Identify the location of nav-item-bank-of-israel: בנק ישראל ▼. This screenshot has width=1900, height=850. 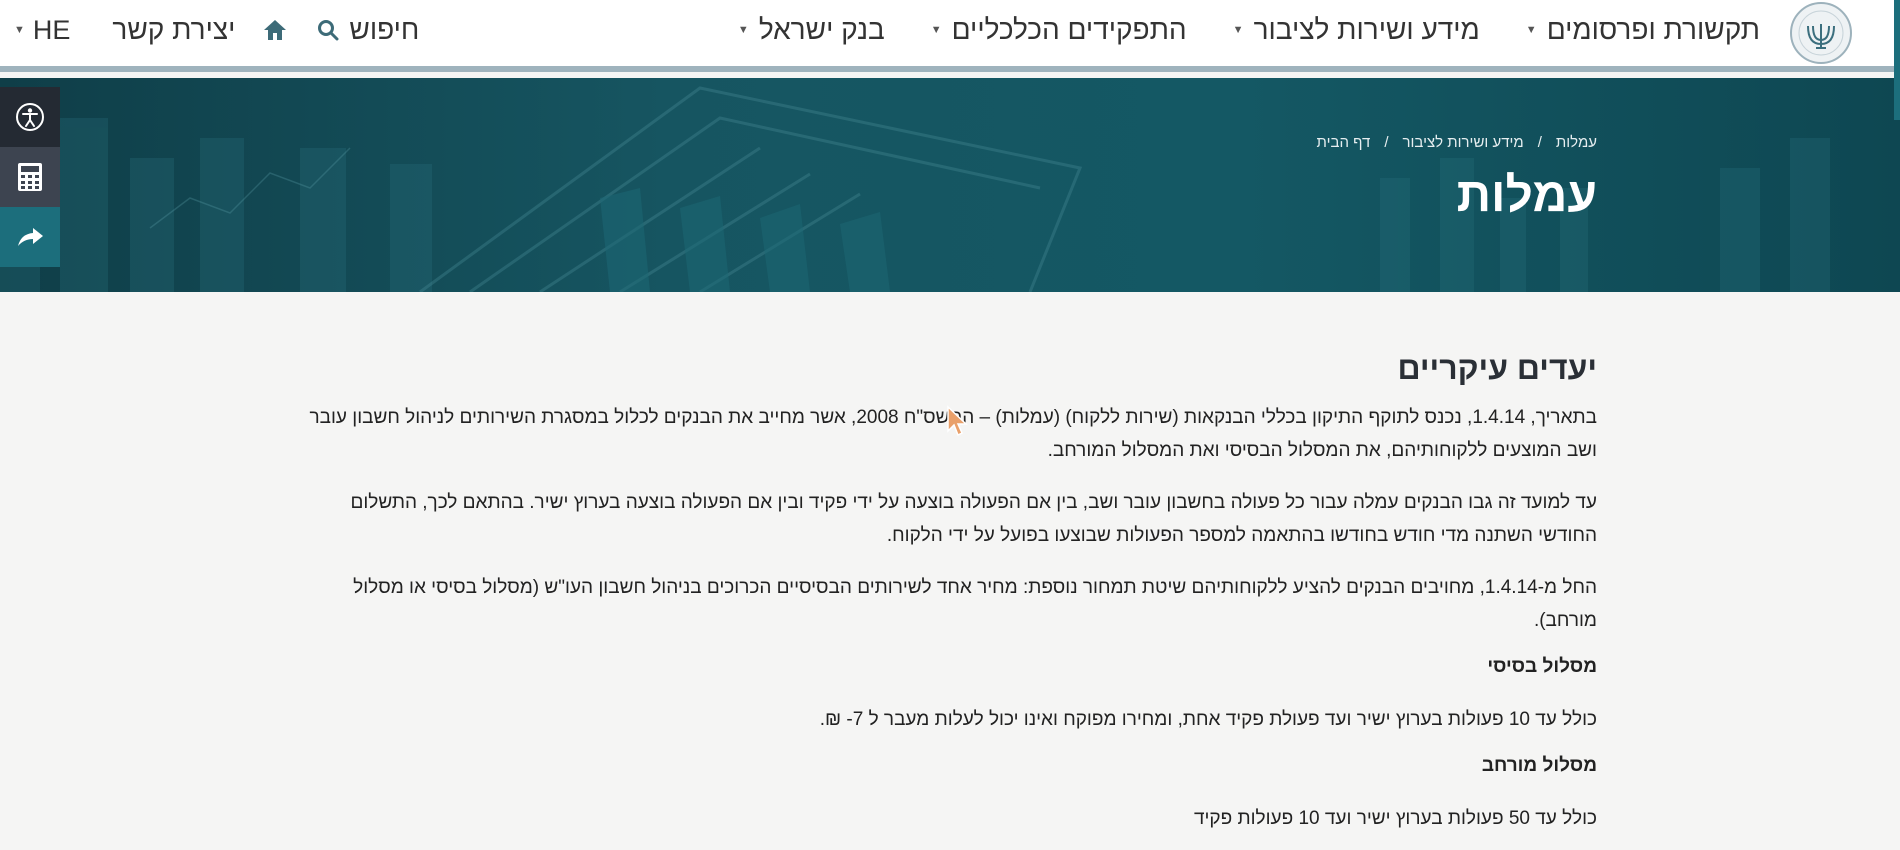
(811, 30).